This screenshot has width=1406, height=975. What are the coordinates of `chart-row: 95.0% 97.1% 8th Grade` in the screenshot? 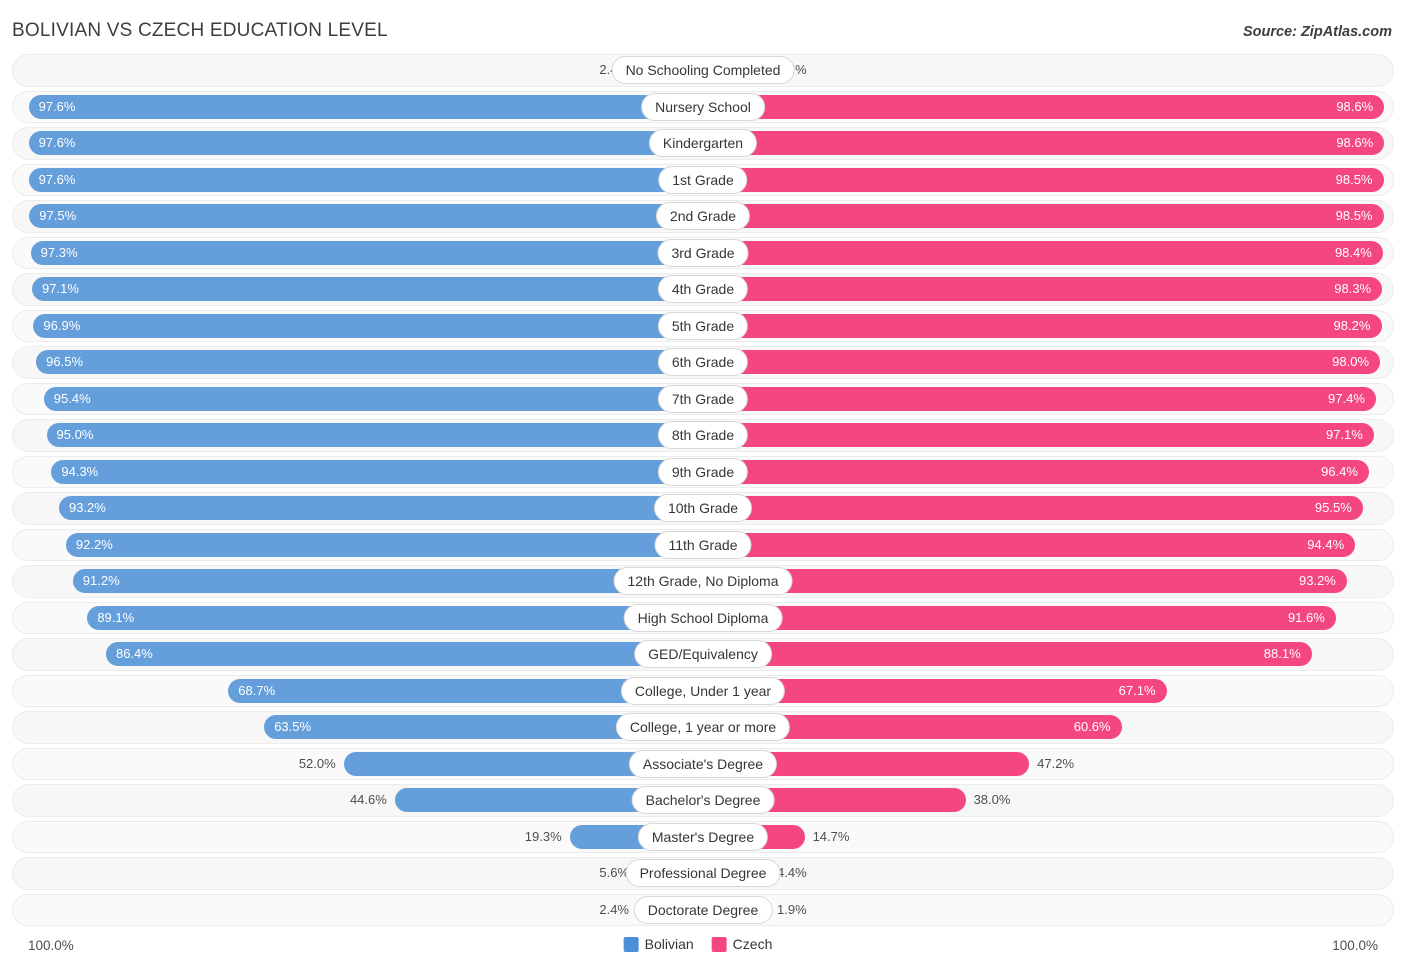 It's located at (703, 435).